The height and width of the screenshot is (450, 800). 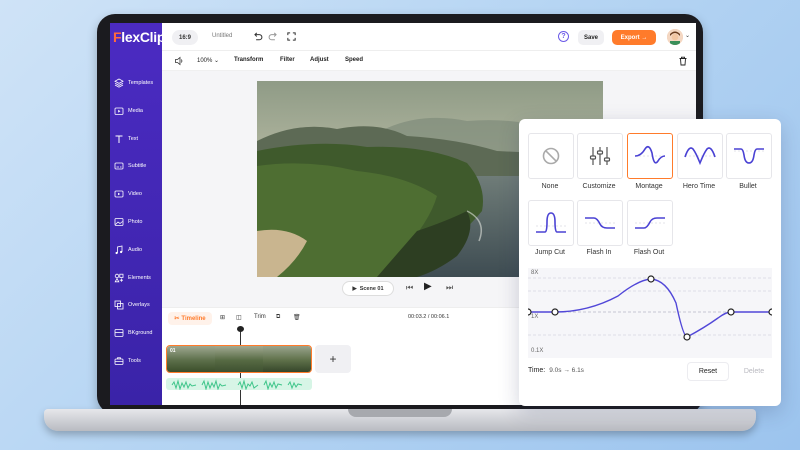 I want to click on add-media-icon: ⊞, so click(x=222, y=317).